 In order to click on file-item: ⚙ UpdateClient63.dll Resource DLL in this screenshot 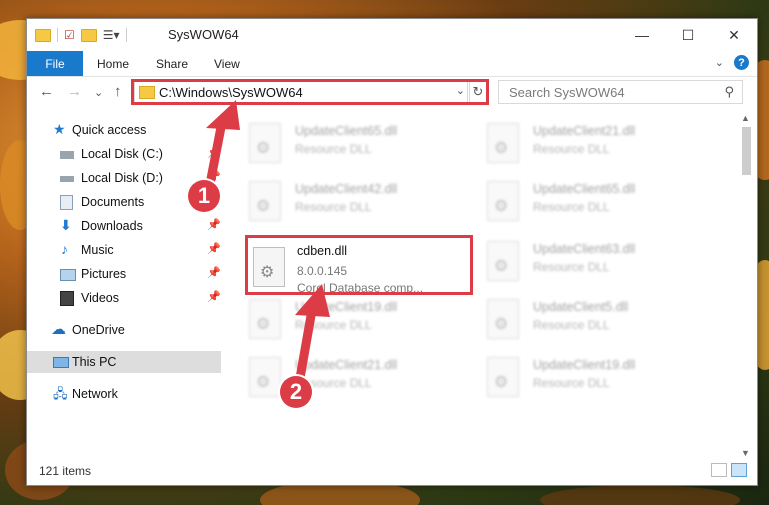, I will do `click(598, 262)`.